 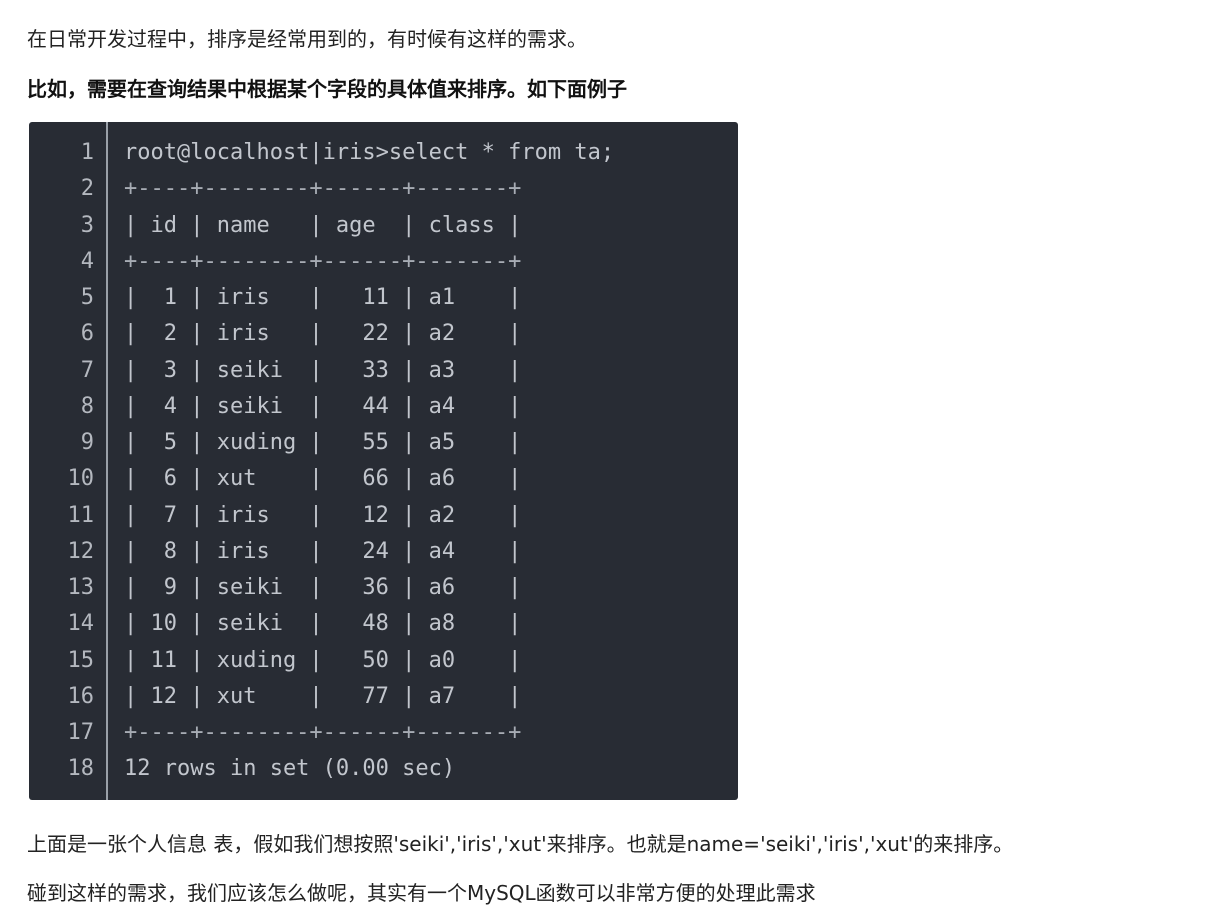 What do you see at coordinates (323, 660) in the screenshot?
I see `code-line: | 11 | xuding | 50 | a0 |` at bounding box center [323, 660].